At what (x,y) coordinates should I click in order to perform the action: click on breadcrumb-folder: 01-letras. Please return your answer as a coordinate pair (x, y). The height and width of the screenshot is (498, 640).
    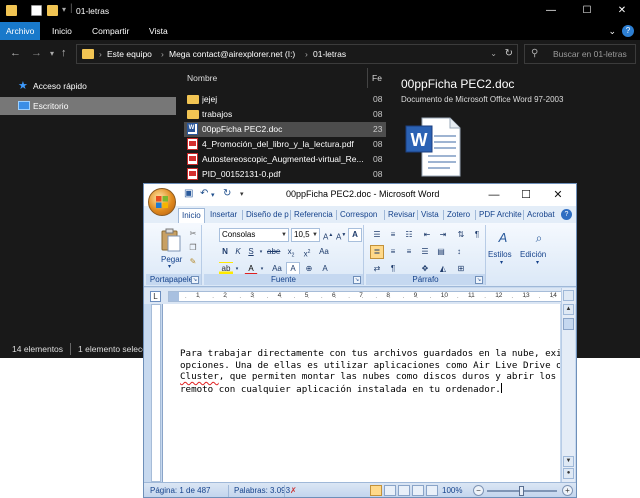
    Looking at the image, I should click on (329, 54).